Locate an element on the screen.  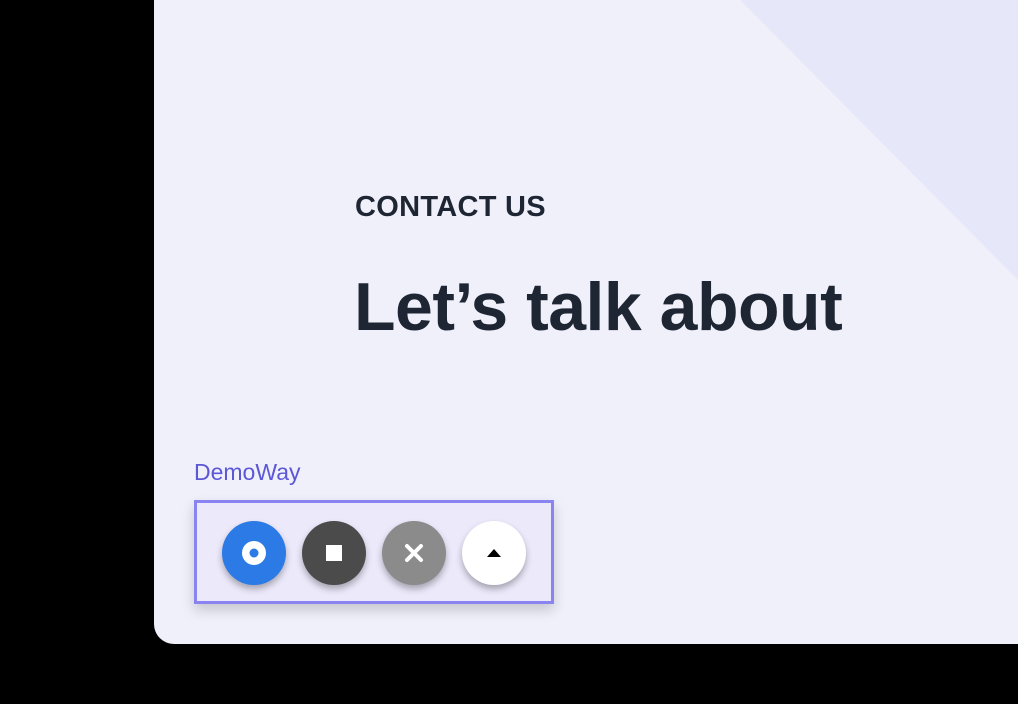
record-button is located at coordinates (254, 553).